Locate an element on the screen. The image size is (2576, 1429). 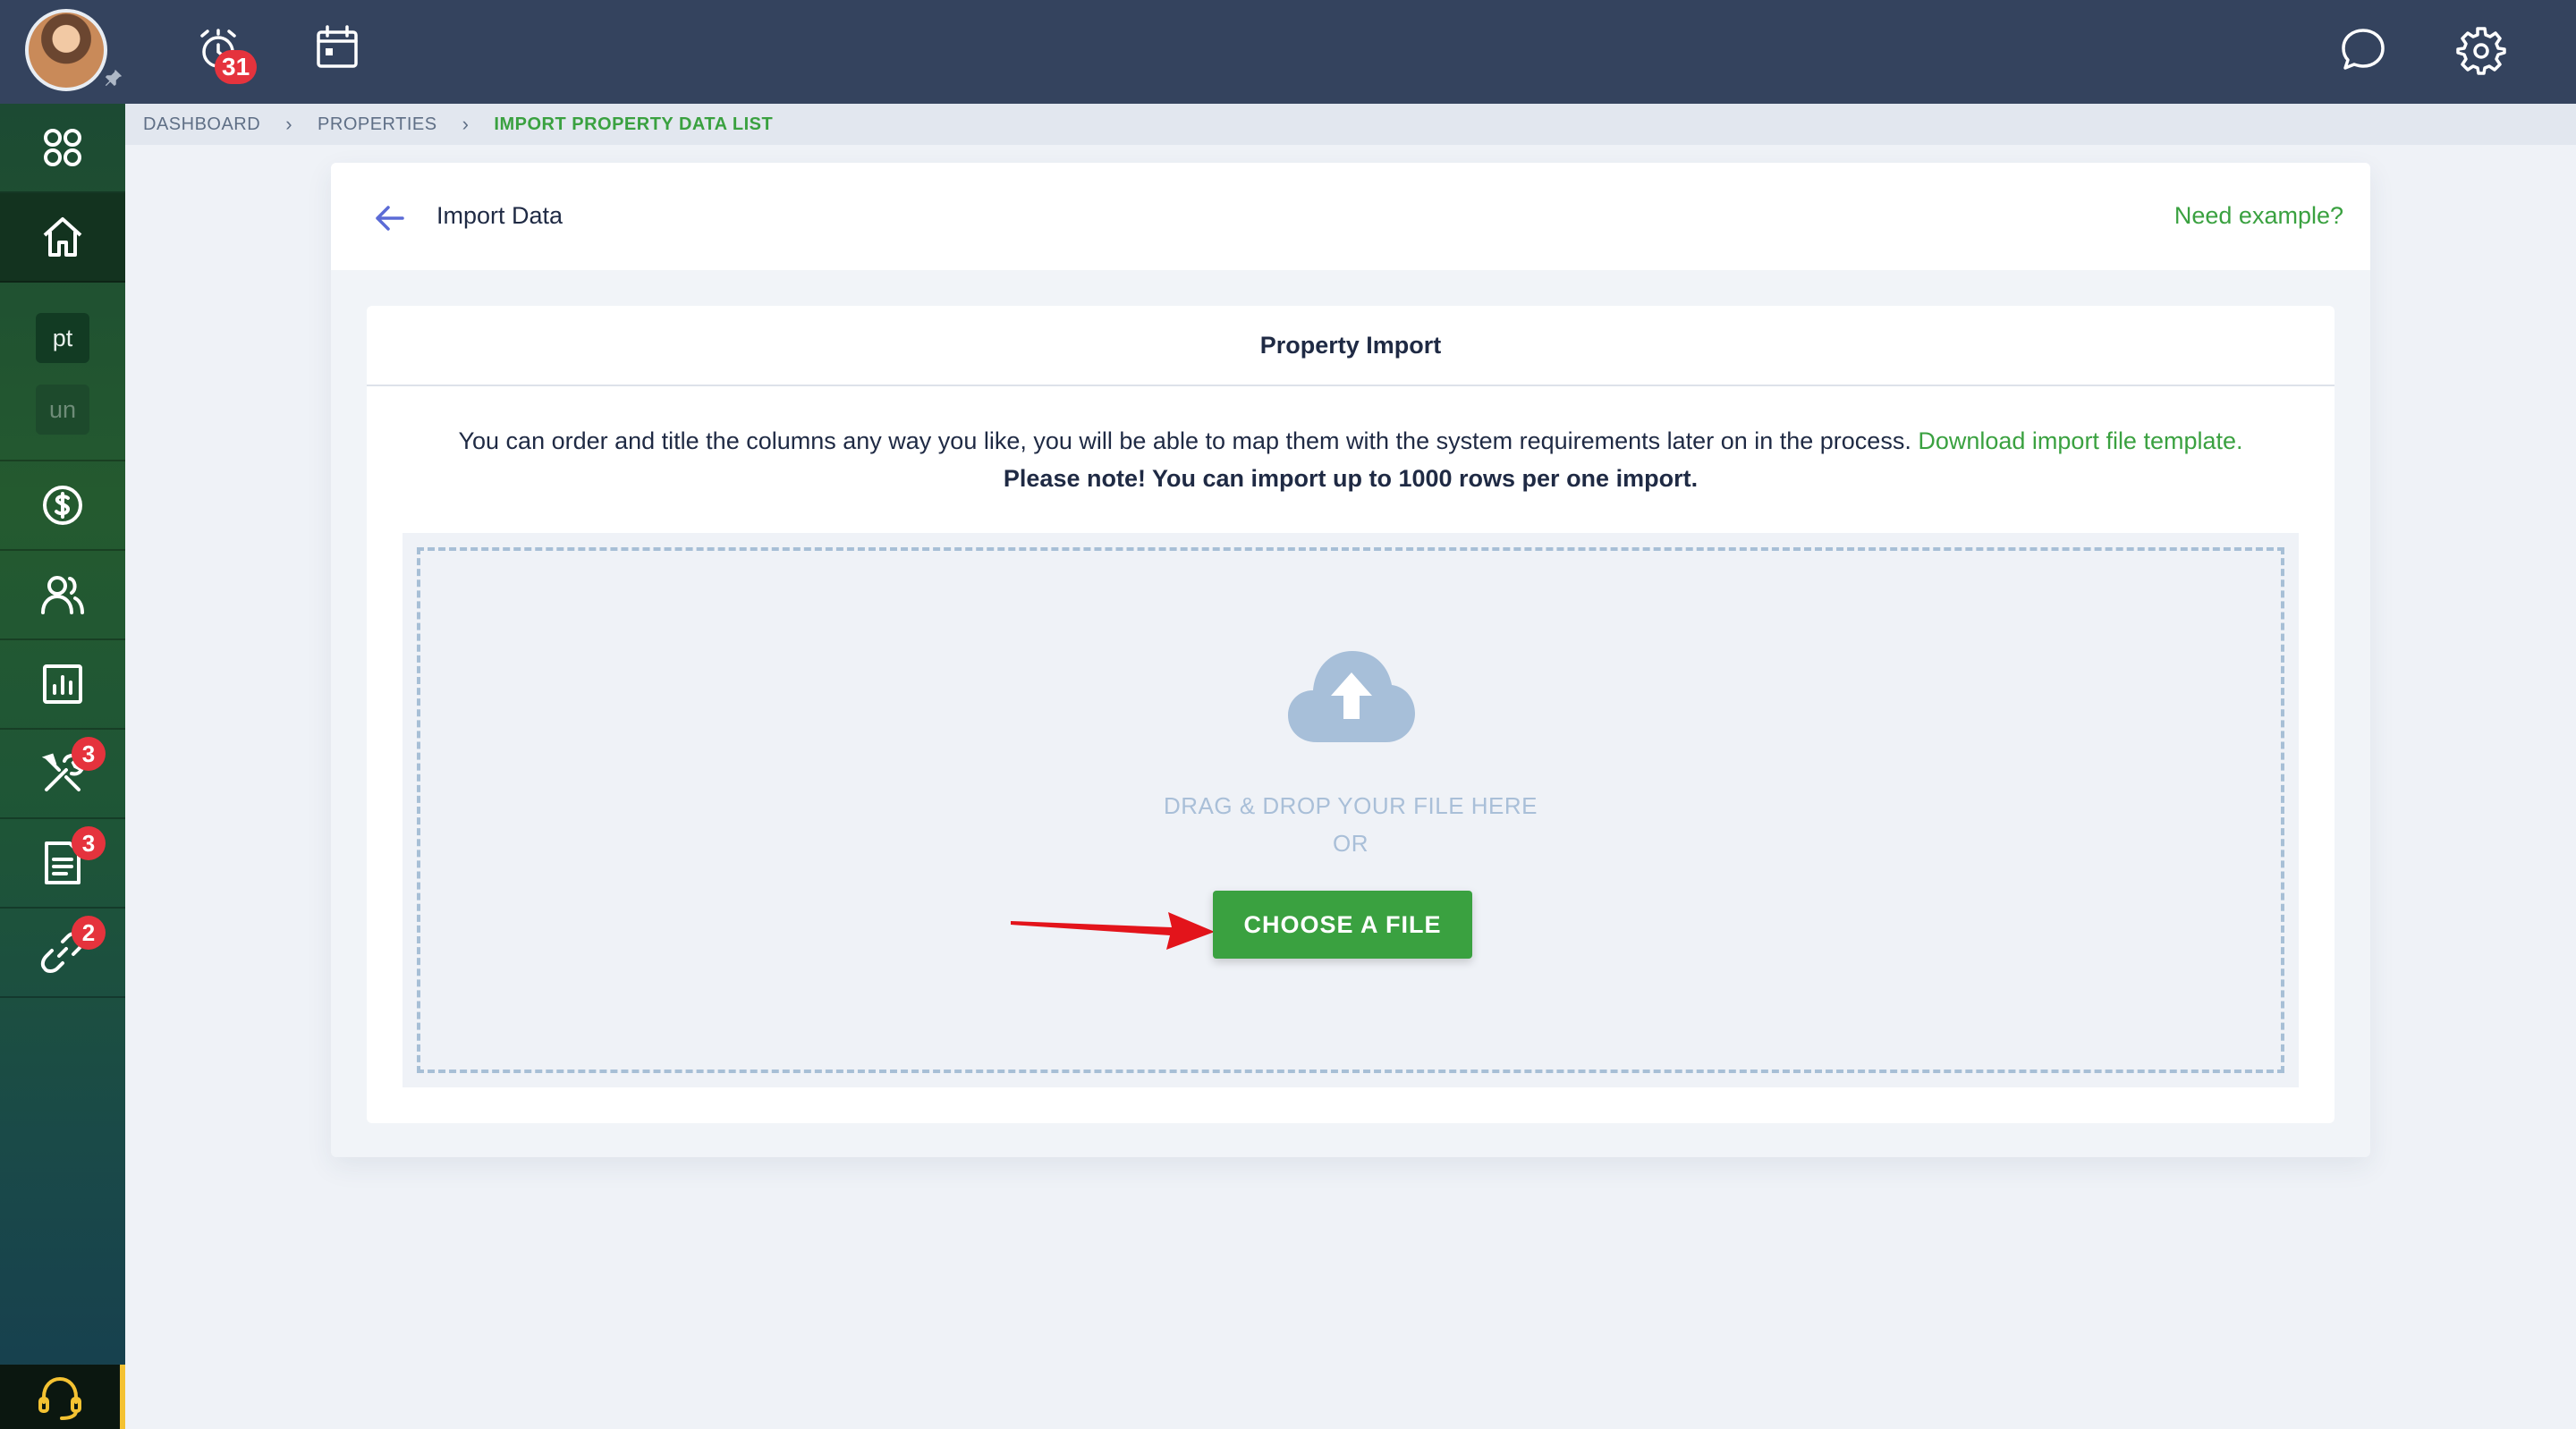
page-title: Import Data is located at coordinates (500, 215).